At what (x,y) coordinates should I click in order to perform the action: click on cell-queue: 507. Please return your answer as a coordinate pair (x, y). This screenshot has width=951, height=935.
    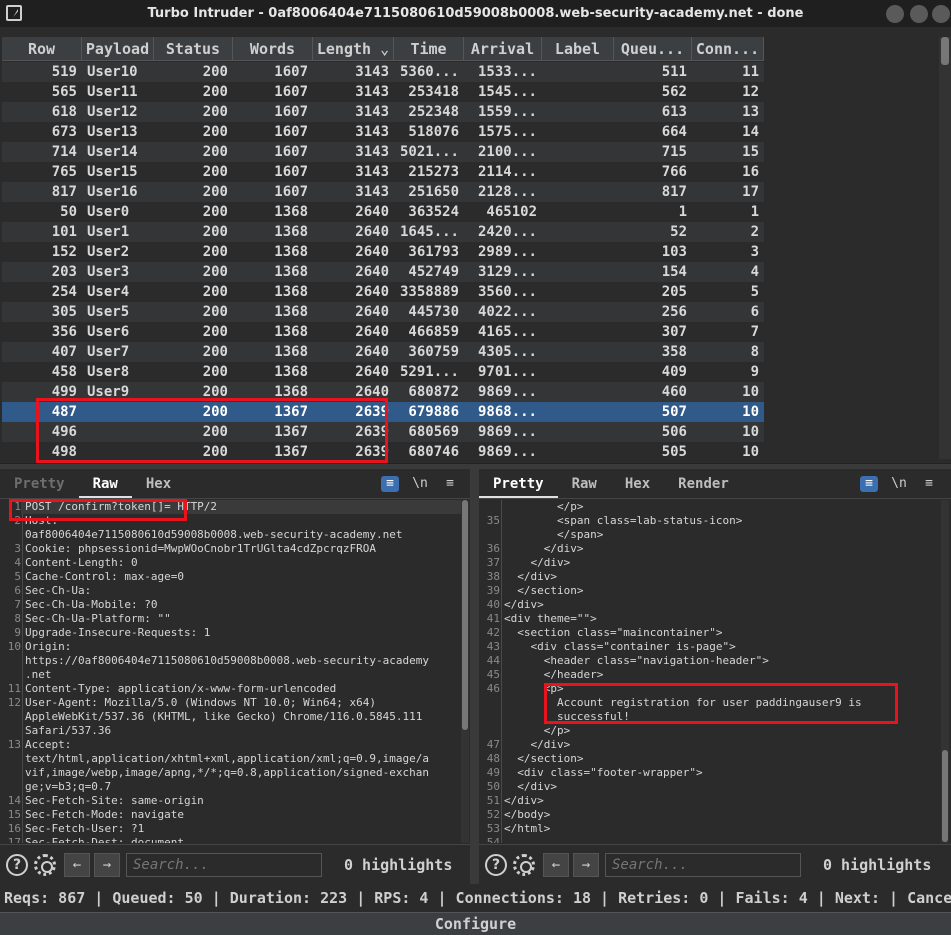
    Looking at the image, I should click on (674, 412).